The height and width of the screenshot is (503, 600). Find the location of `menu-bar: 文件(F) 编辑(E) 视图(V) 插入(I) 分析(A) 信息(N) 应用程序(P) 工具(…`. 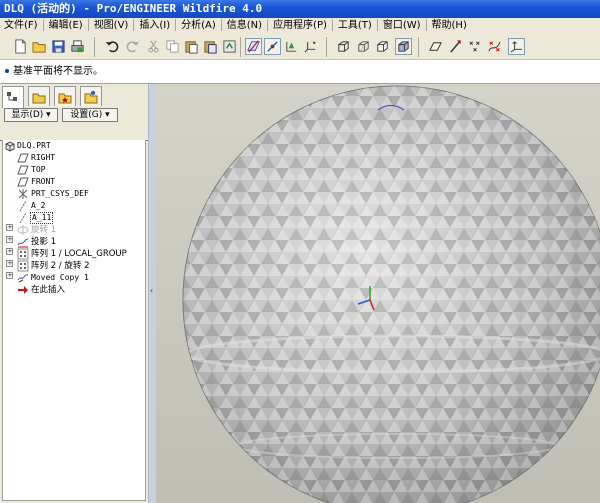

menu-bar: 文件(F) 编辑(E) 视图(V) 插入(I) 分析(A) 信息(N) 应用程序(P) 工具(… is located at coordinates (300, 26).